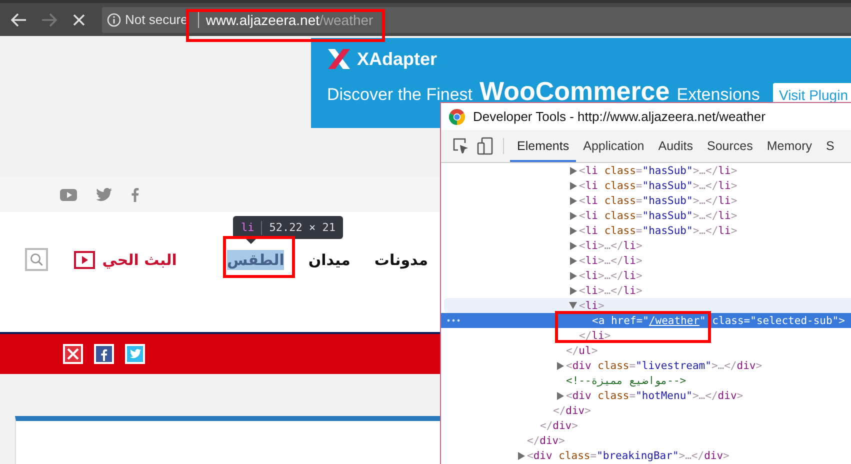  Describe the element at coordinates (156, 19) in the screenshot. I see `security-label: Not secure` at that location.